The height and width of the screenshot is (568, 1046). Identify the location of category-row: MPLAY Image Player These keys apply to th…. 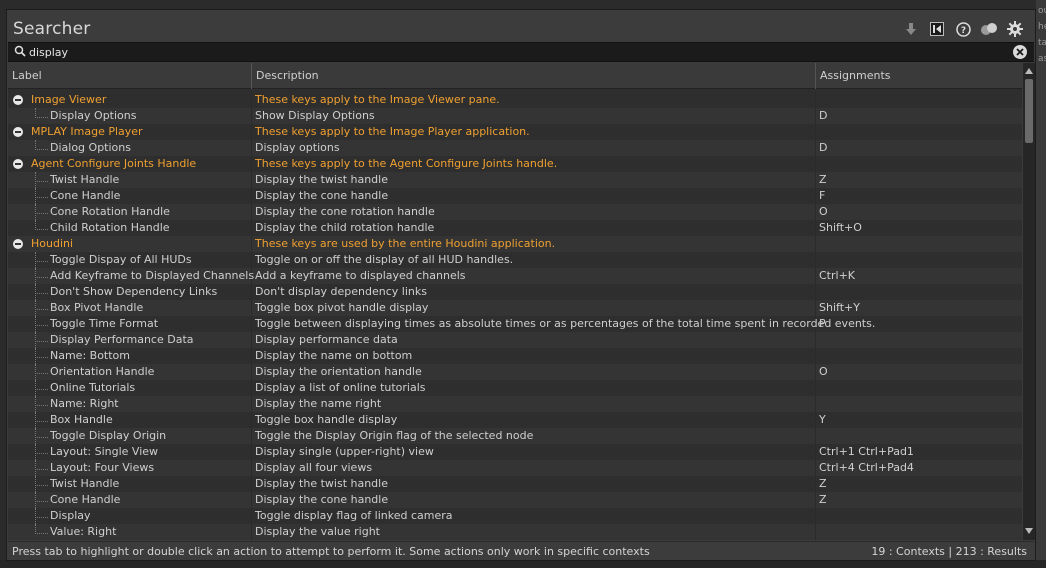
(515, 132).